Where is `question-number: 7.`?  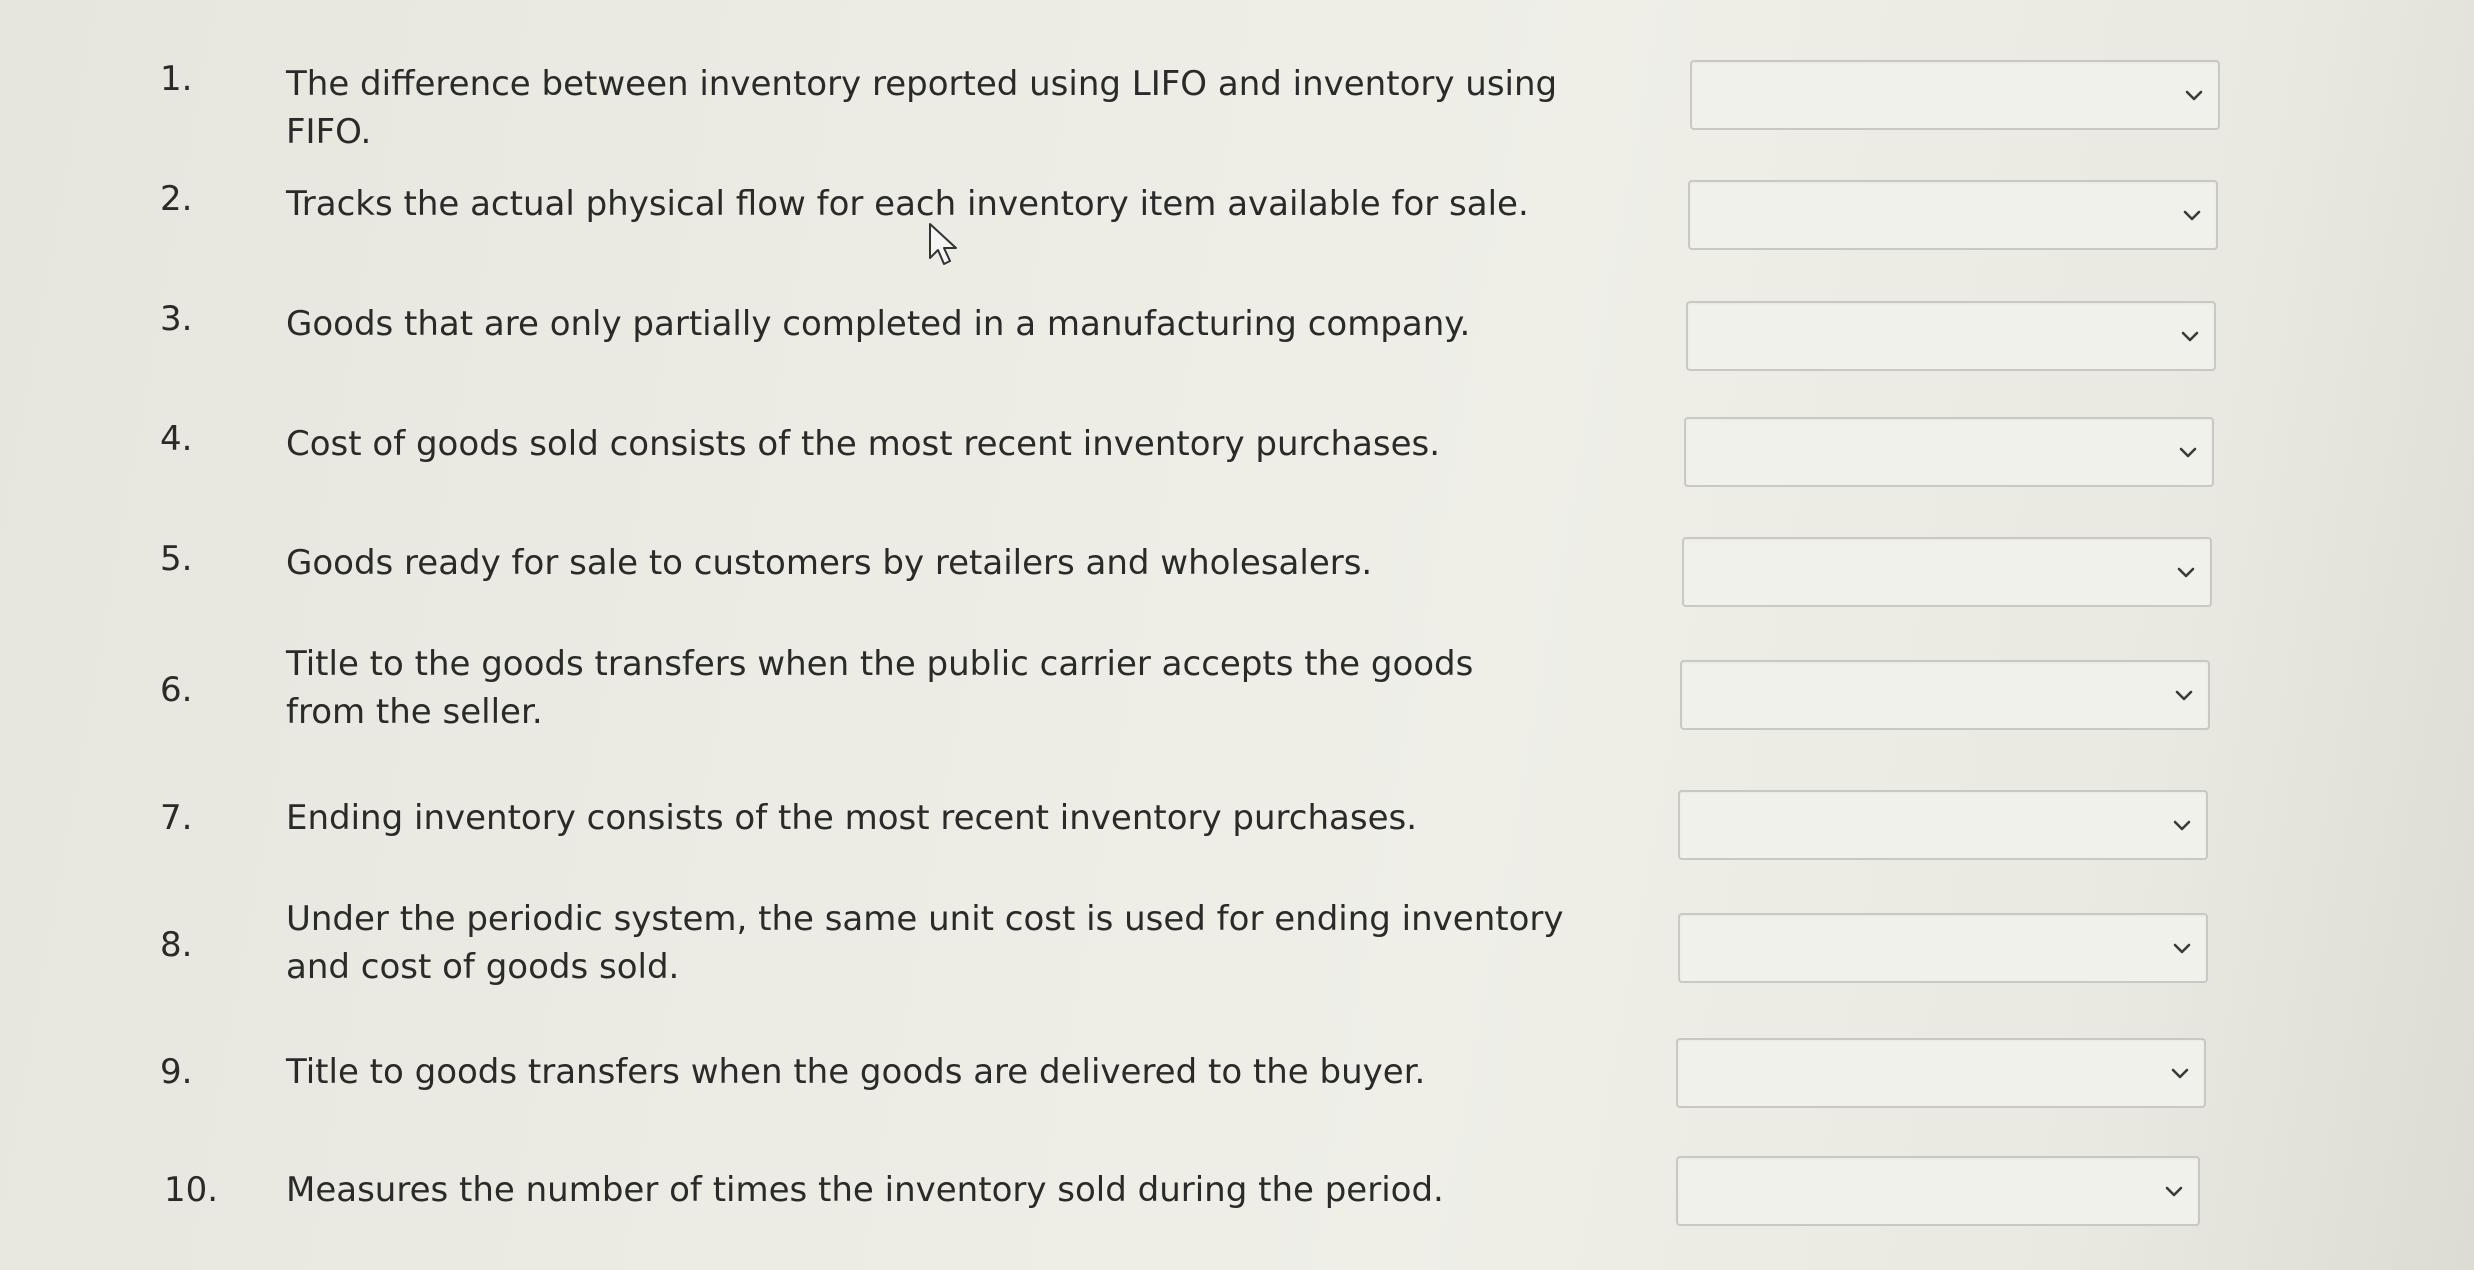
question-number: 7. is located at coordinates (176, 818).